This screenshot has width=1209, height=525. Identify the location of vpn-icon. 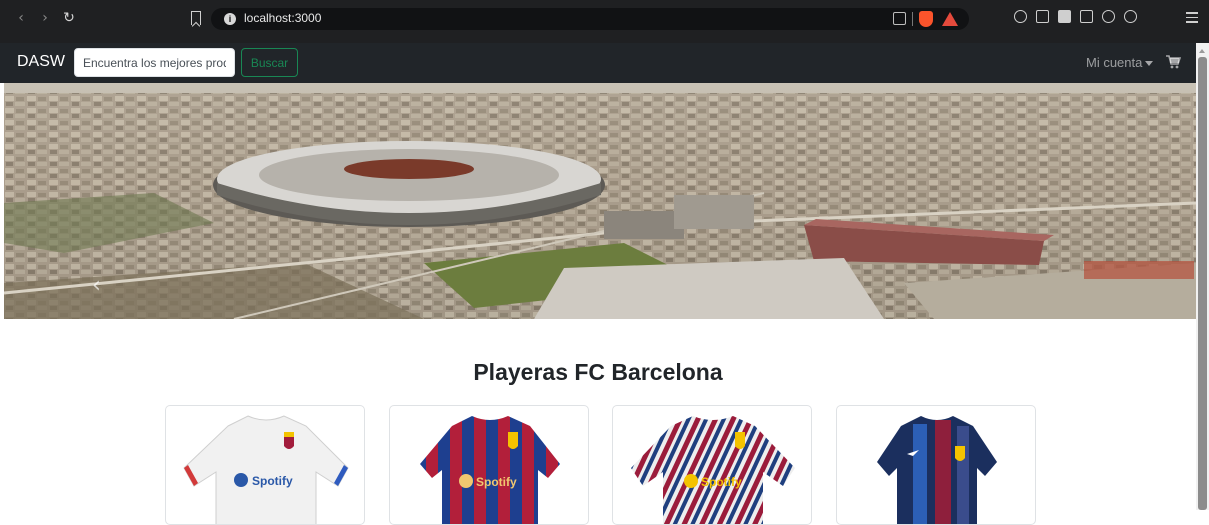
(1130, 16).